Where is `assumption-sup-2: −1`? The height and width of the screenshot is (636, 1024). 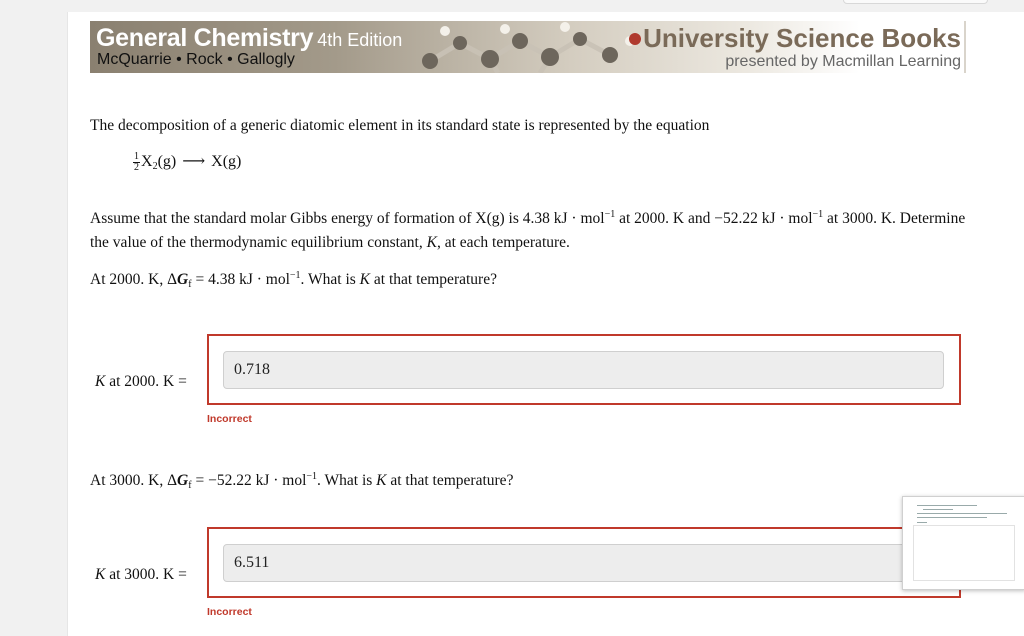
assumption-sup-2: −1 is located at coordinates (818, 214).